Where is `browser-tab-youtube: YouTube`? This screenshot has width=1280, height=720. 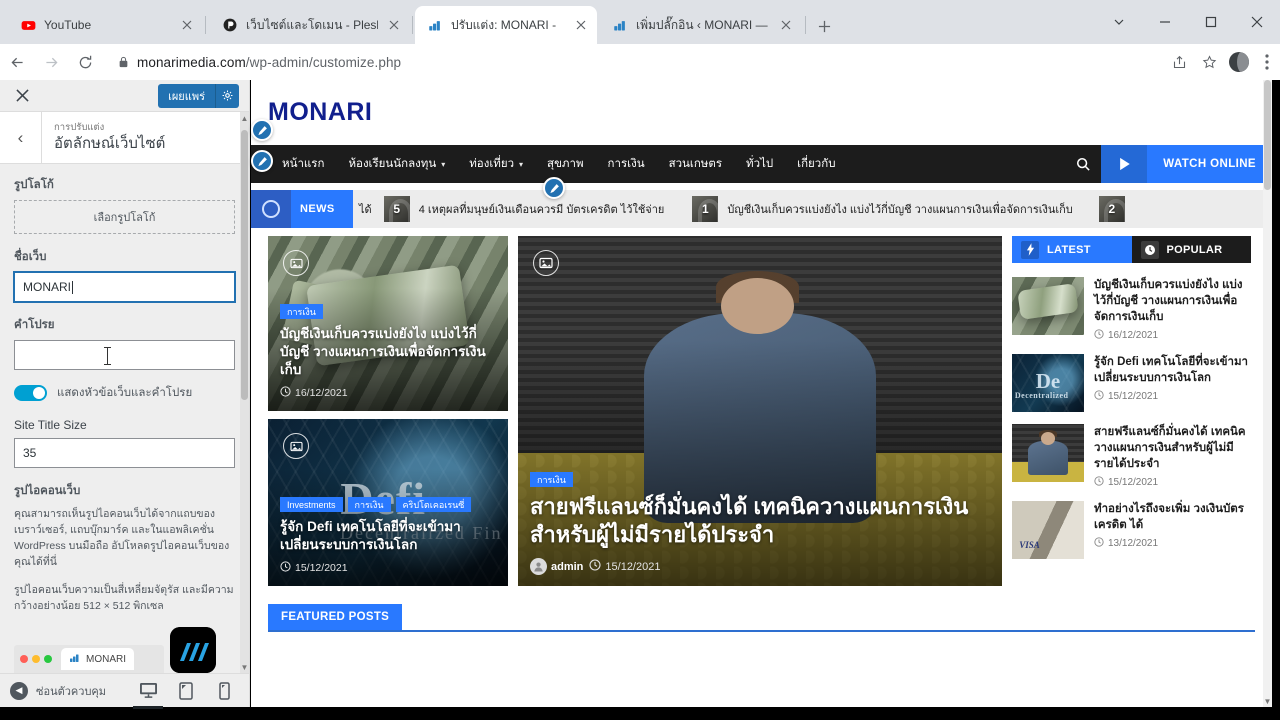
browser-tab-youtube: YouTube is located at coordinates (105, 25).